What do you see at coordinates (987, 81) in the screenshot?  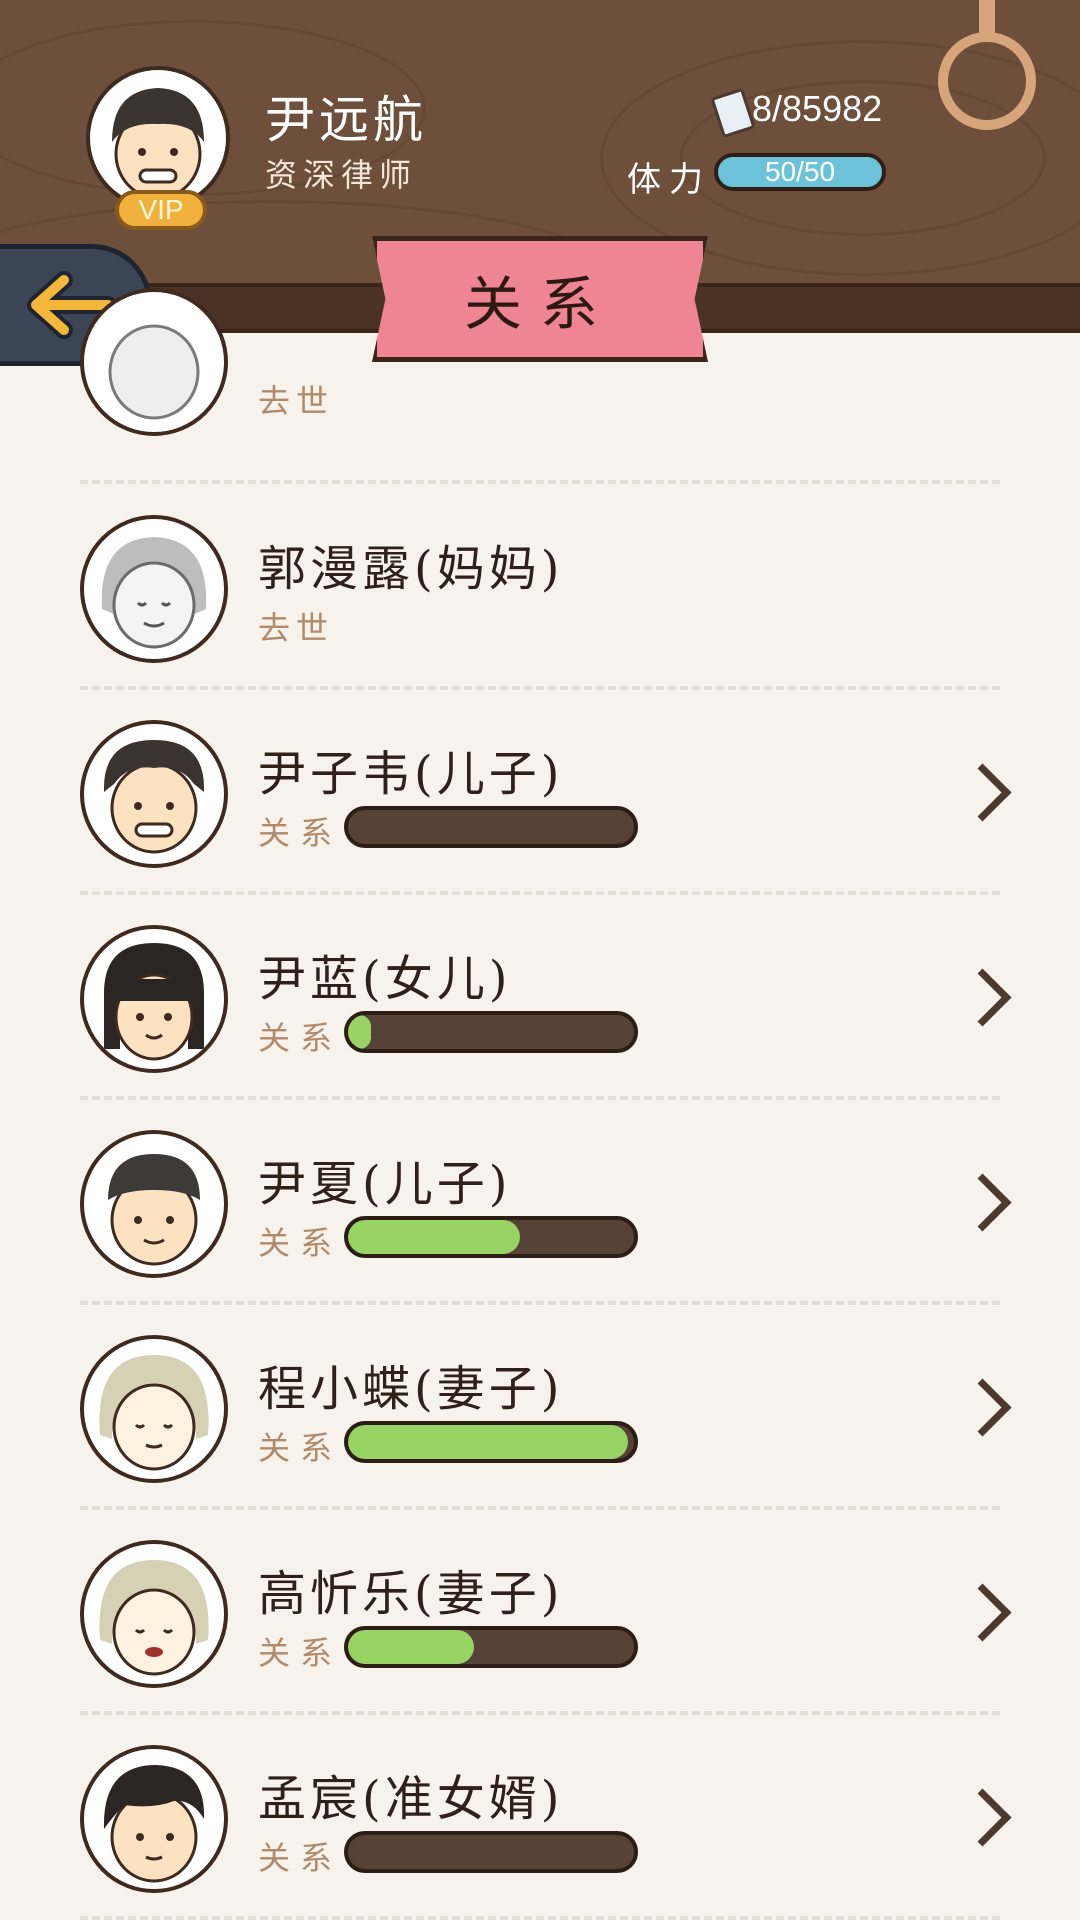 I see `pull-ring-icon` at bounding box center [987, 81].